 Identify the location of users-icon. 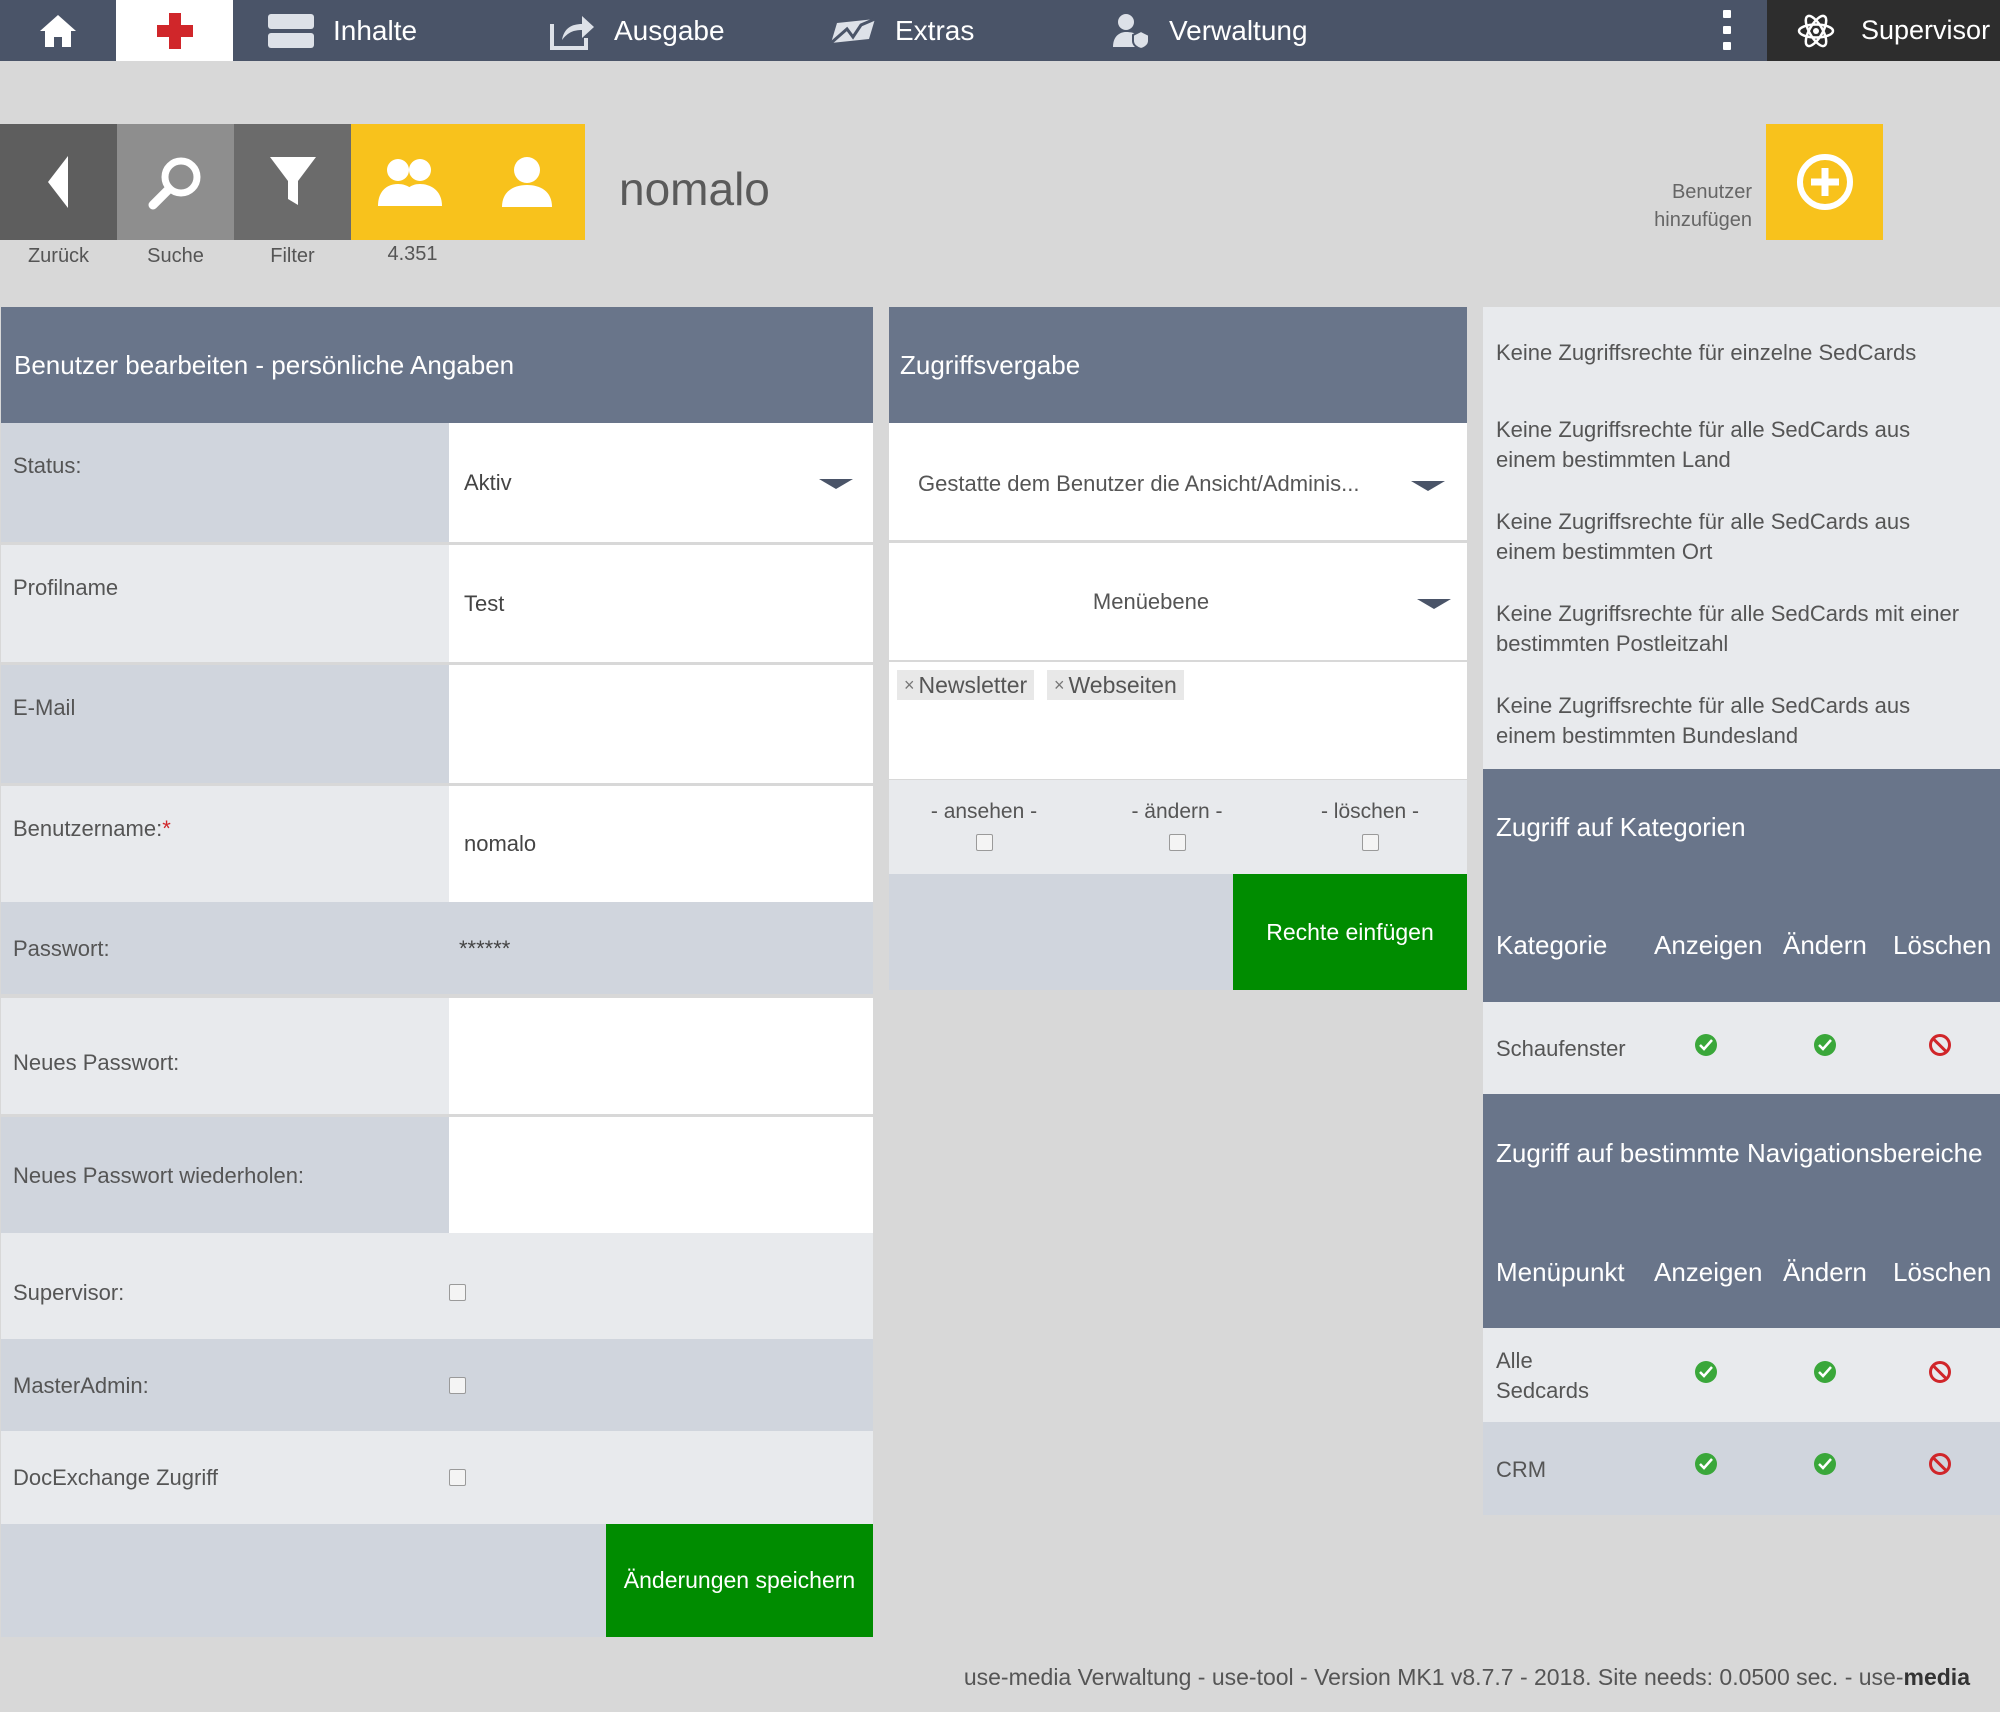
(409, 182).